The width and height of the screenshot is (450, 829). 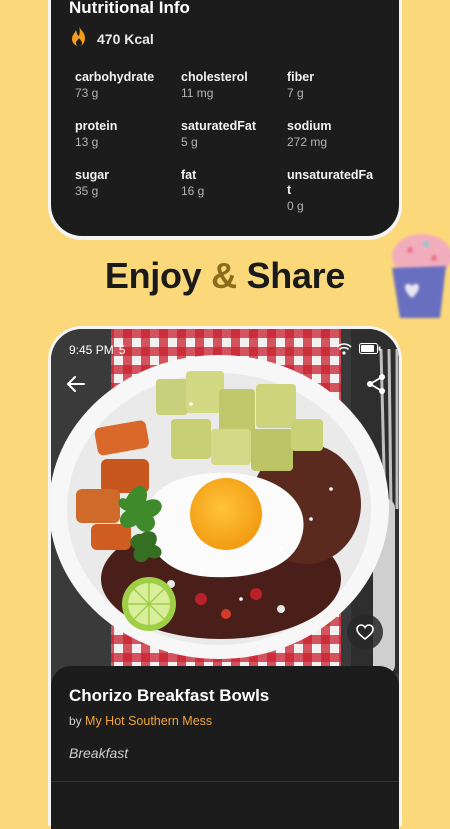 What do you see at coordinates (79, 38) in the screenshot?
I see `flame-icon` at bounding box center [79, 38].